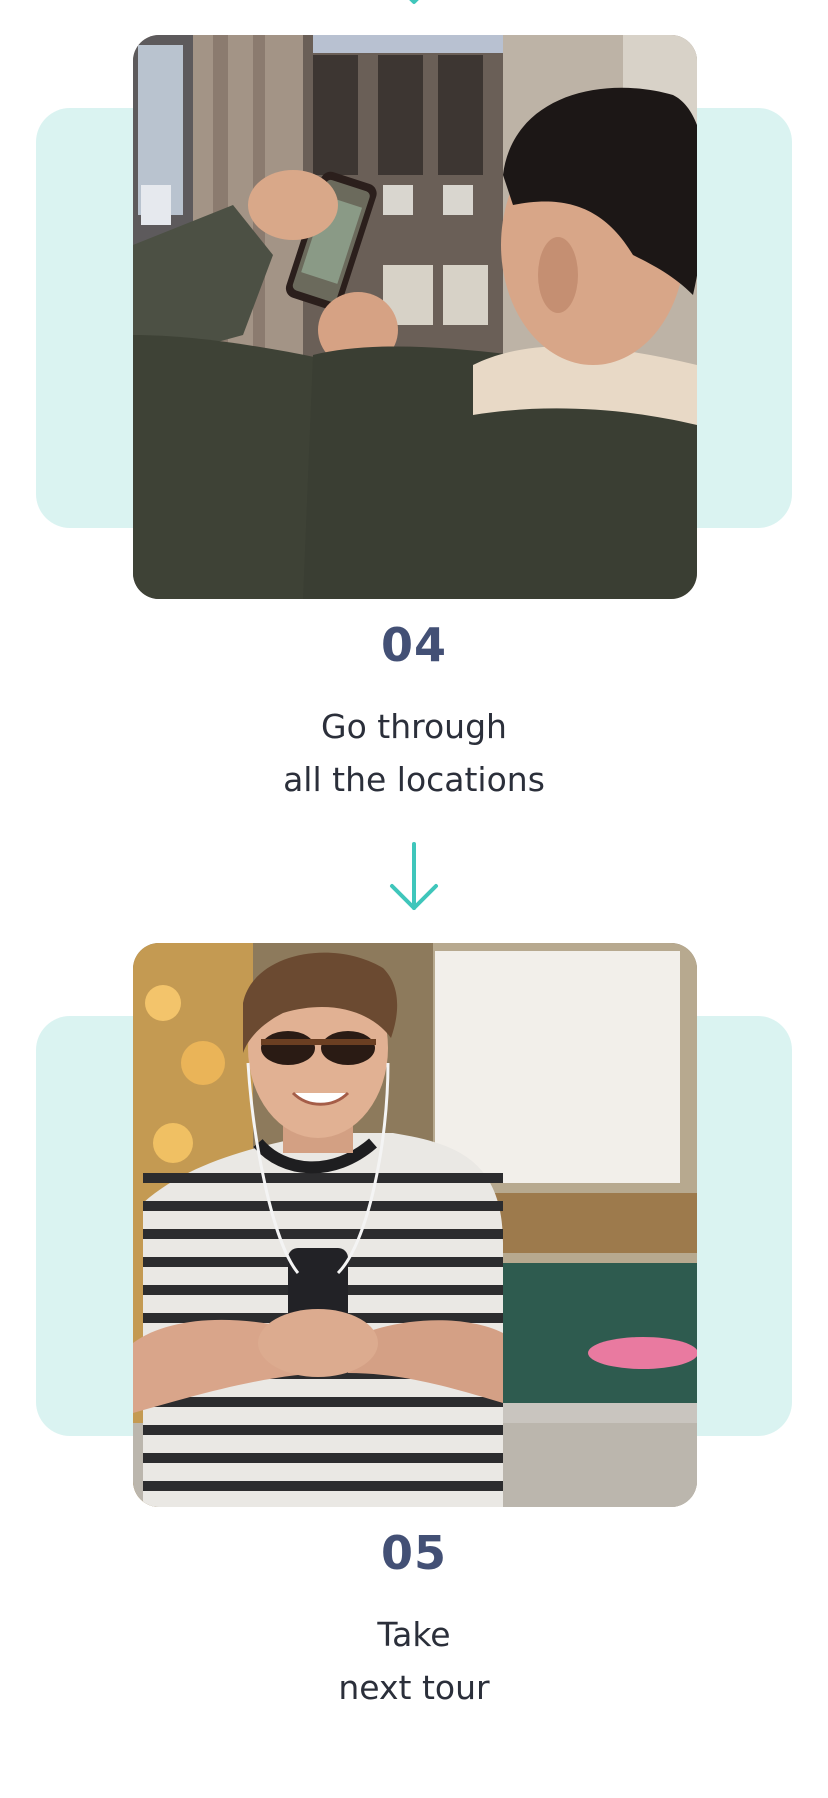 The height and width of the screenshot is (1798, 828). What do you see at coordinates (413, 1553) in the screenshot?
I see `step-number: 05` at bounding box center [413, 1553].